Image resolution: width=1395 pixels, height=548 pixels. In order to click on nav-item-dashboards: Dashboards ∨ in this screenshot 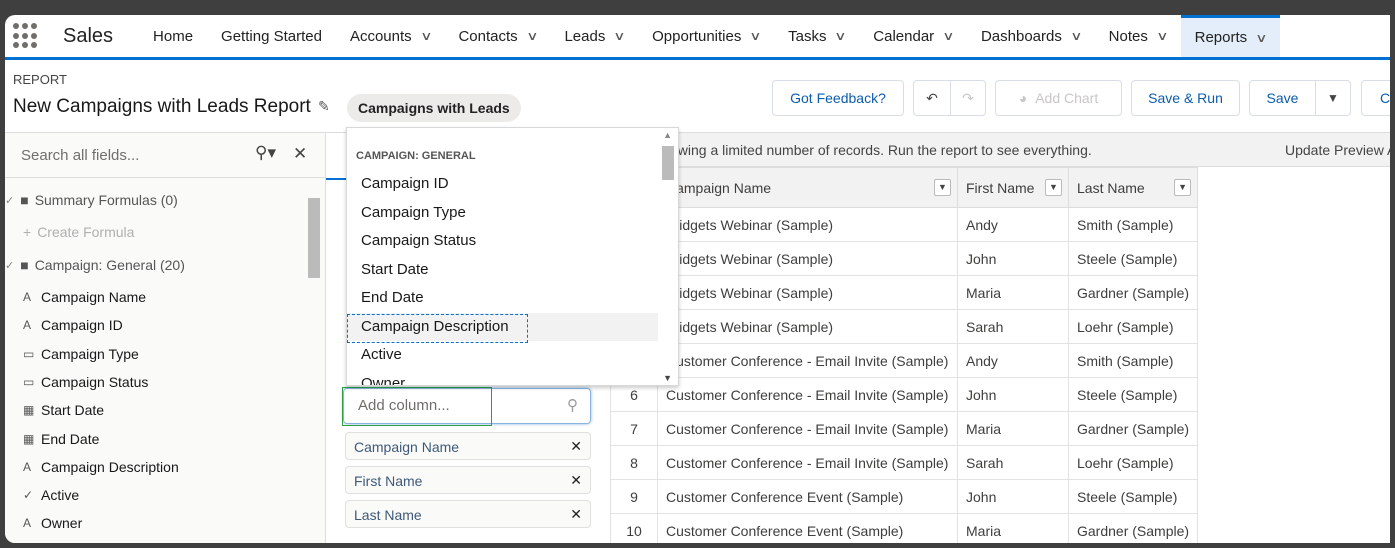, I will do `click(1031, 36)`.